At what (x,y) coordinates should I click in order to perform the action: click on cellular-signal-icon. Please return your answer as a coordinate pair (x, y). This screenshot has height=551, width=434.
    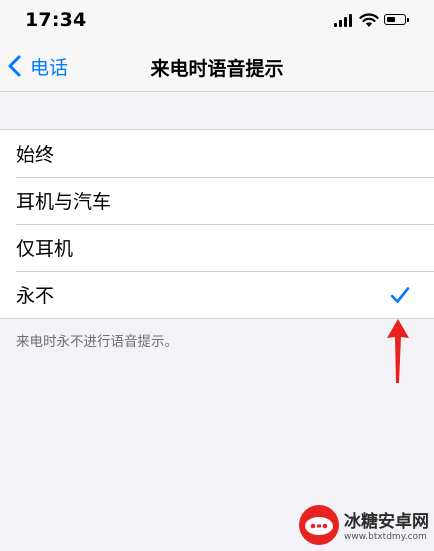
    Looking at the image, I should click on (343, 20).